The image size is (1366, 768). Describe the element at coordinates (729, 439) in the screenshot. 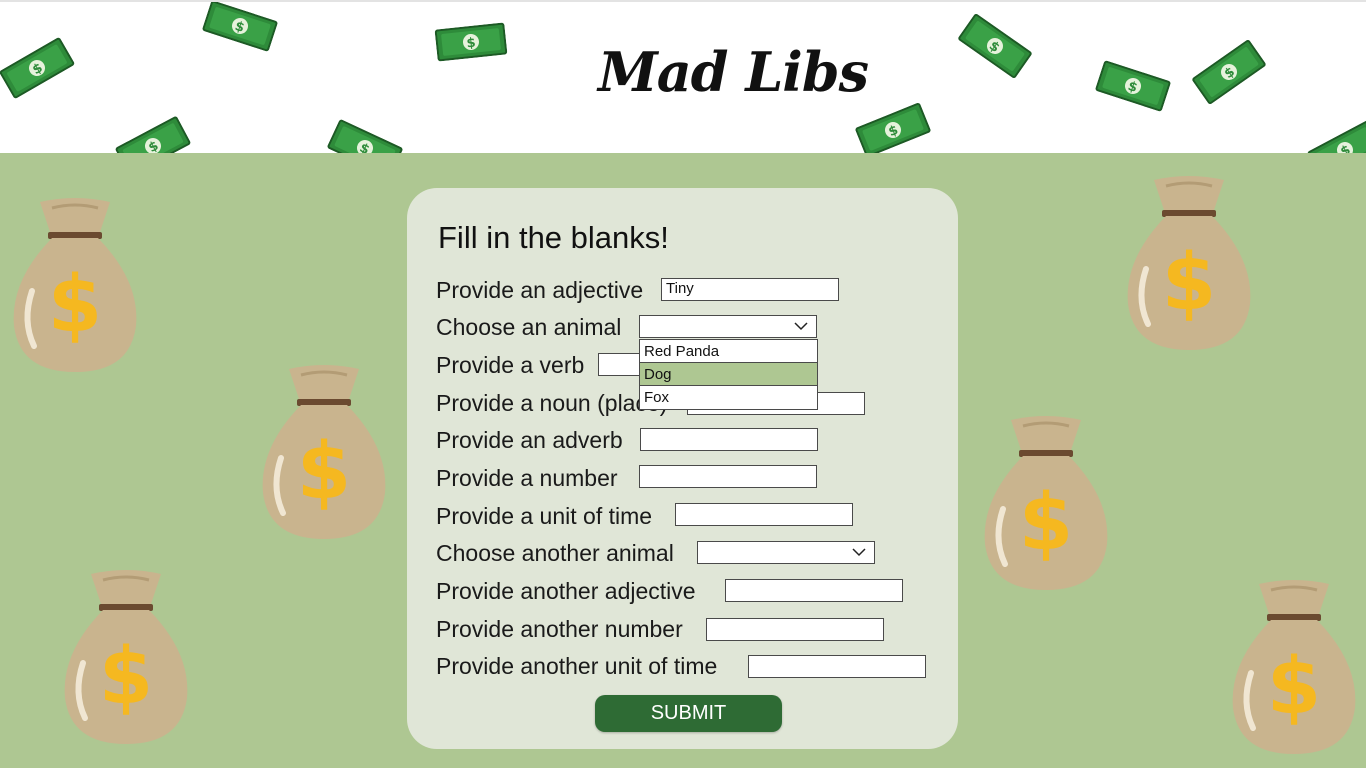

I see `adverb-input` at that location.